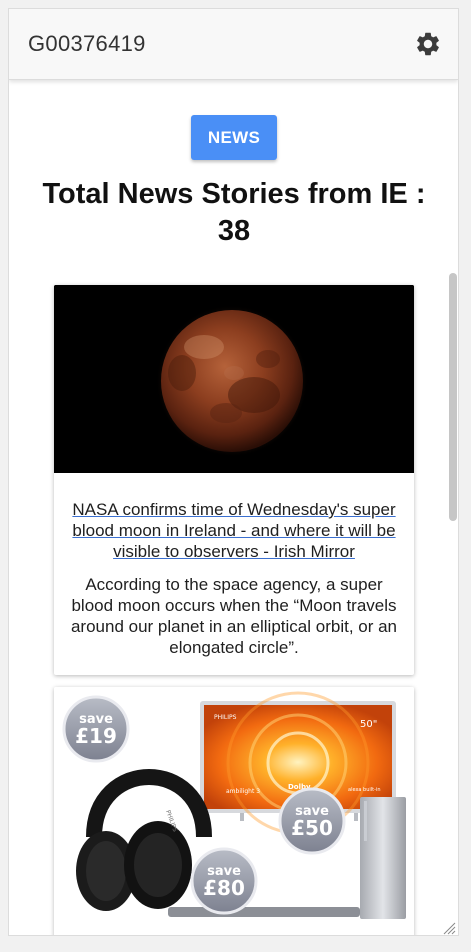 The height and width of the screenshot is (952, 471). I want to click on svg-text: £80, so click(224, 888).